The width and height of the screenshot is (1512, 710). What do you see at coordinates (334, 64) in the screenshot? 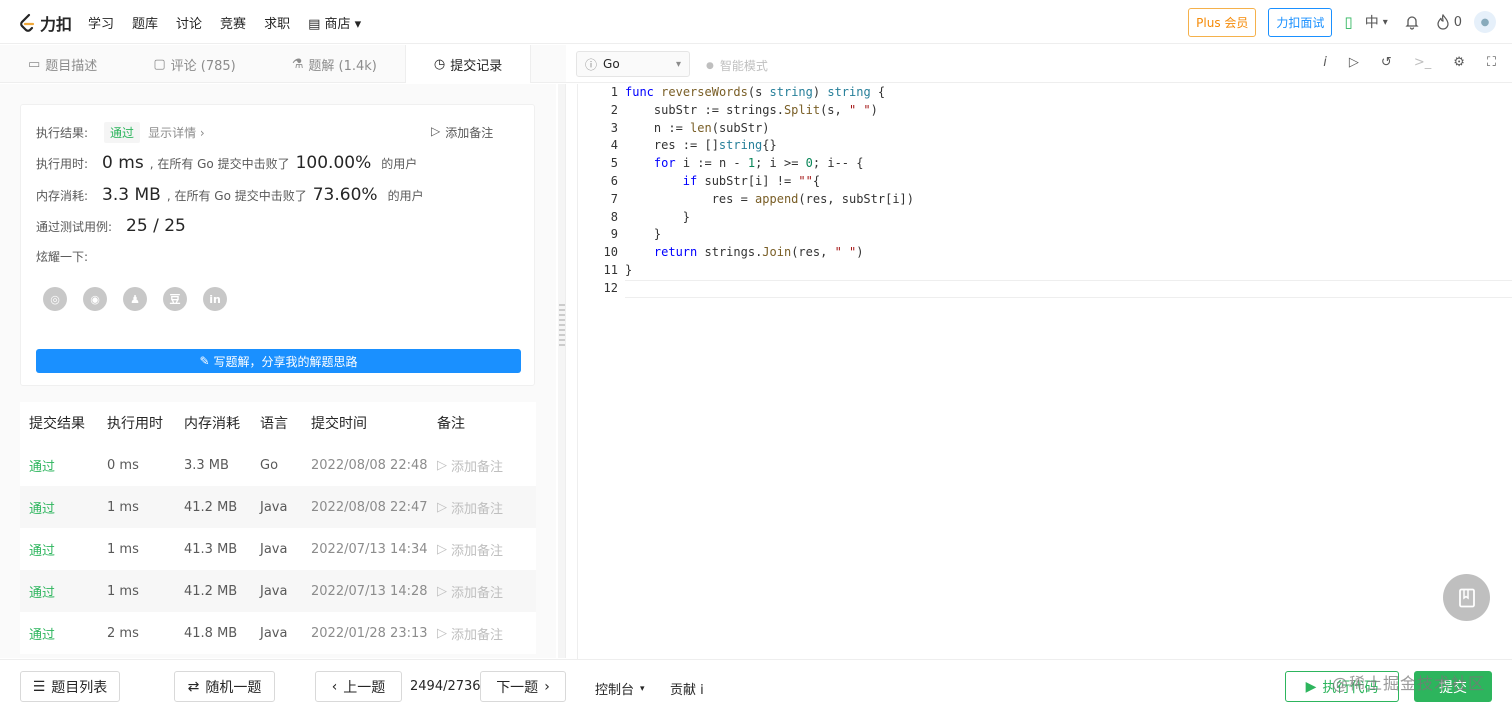
I see `tab-solutions: ⚗ 题解 (1.4k)` at bounding box center [334, 64].